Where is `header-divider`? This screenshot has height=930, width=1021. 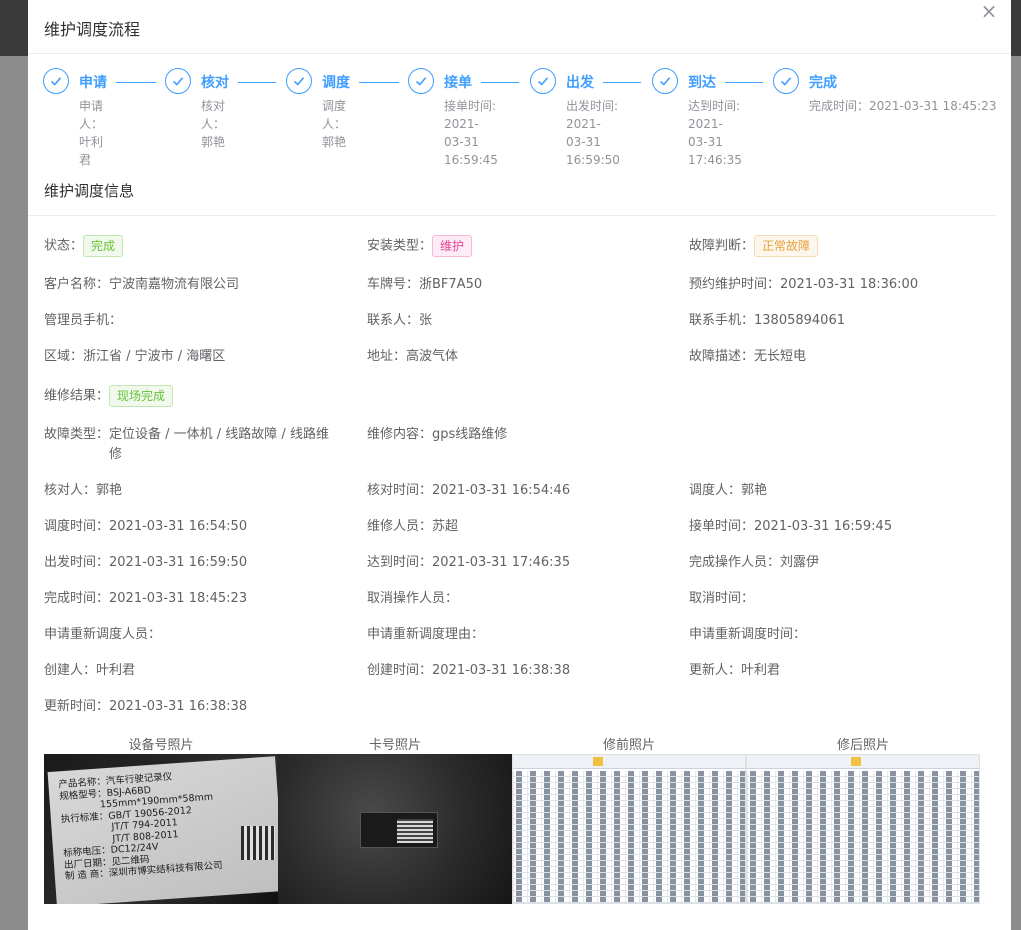 header-divider is located at coordinates (519, 53).